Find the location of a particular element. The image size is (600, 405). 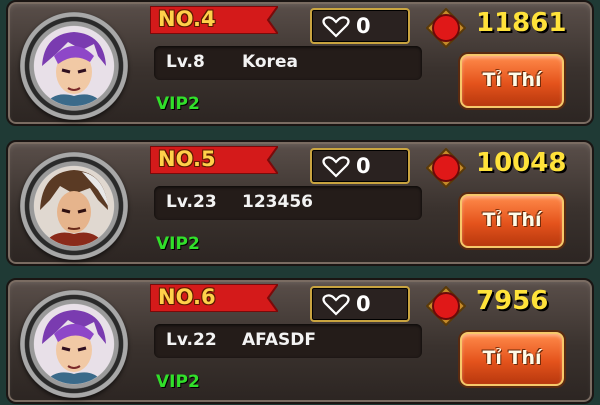

player-level: Lv.23 is located at coordinates (191, 202).